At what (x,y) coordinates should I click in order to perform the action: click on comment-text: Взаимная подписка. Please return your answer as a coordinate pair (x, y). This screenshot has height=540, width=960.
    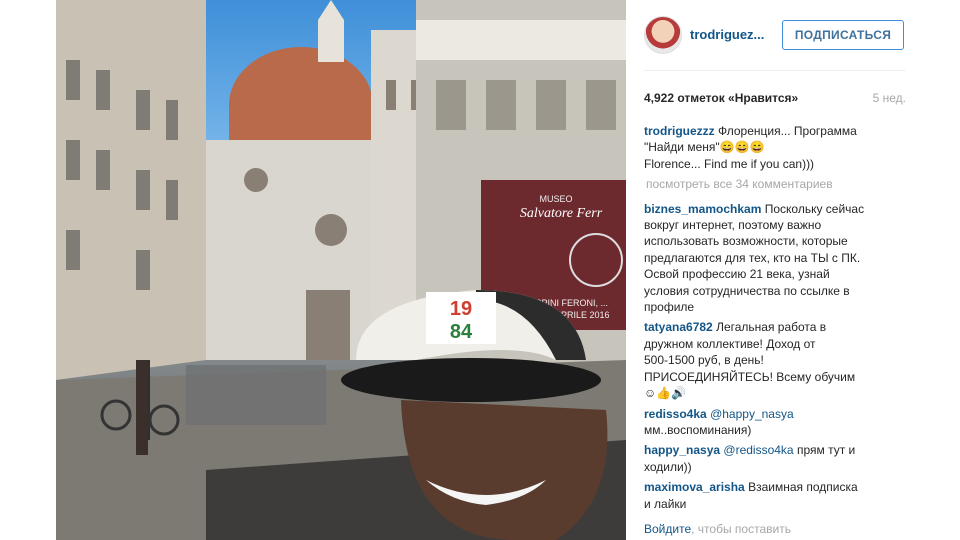
    Looking at the image, I should click on (803, 487).